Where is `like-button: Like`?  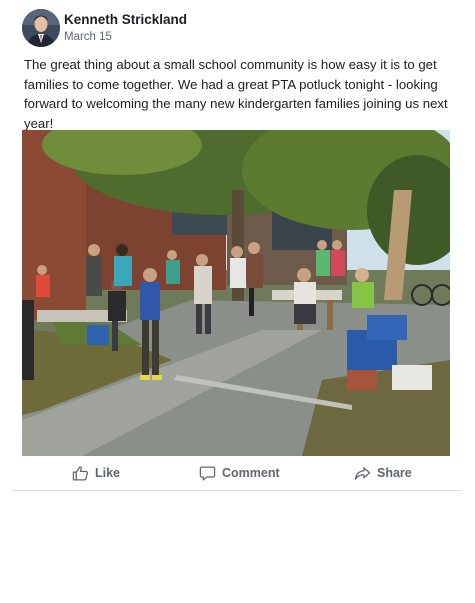 like-button: Like is located at coordinates (96, 473).